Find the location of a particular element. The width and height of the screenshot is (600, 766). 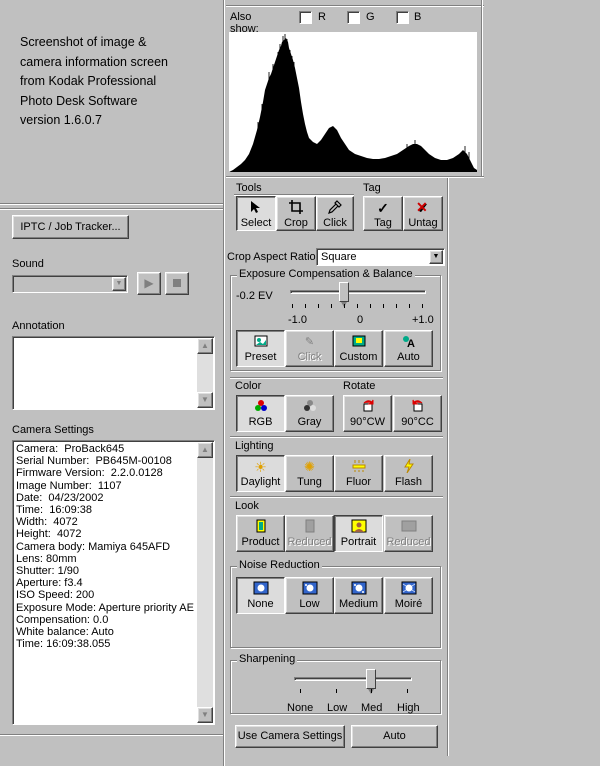

exposure-slider is located at coordinates (358, 298).